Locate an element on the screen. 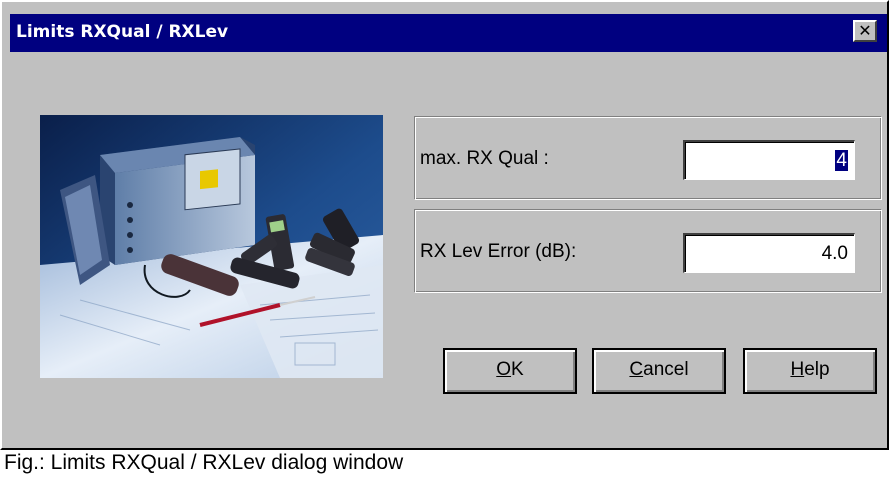 The height and width of the screenshot is (479, 891). ok-button: OK is located at coordinates (510, 371).